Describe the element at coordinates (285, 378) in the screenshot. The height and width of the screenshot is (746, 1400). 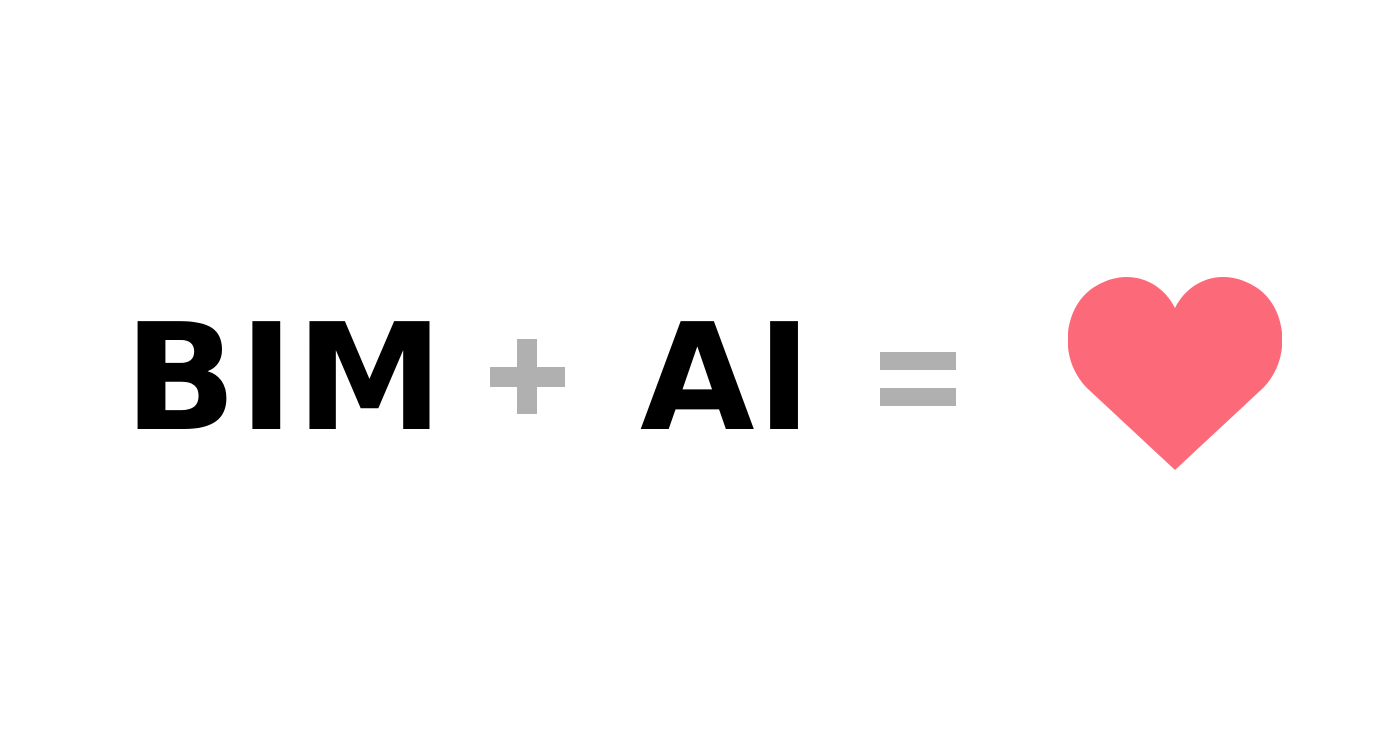
I see `term-bim: BIM` at that location.